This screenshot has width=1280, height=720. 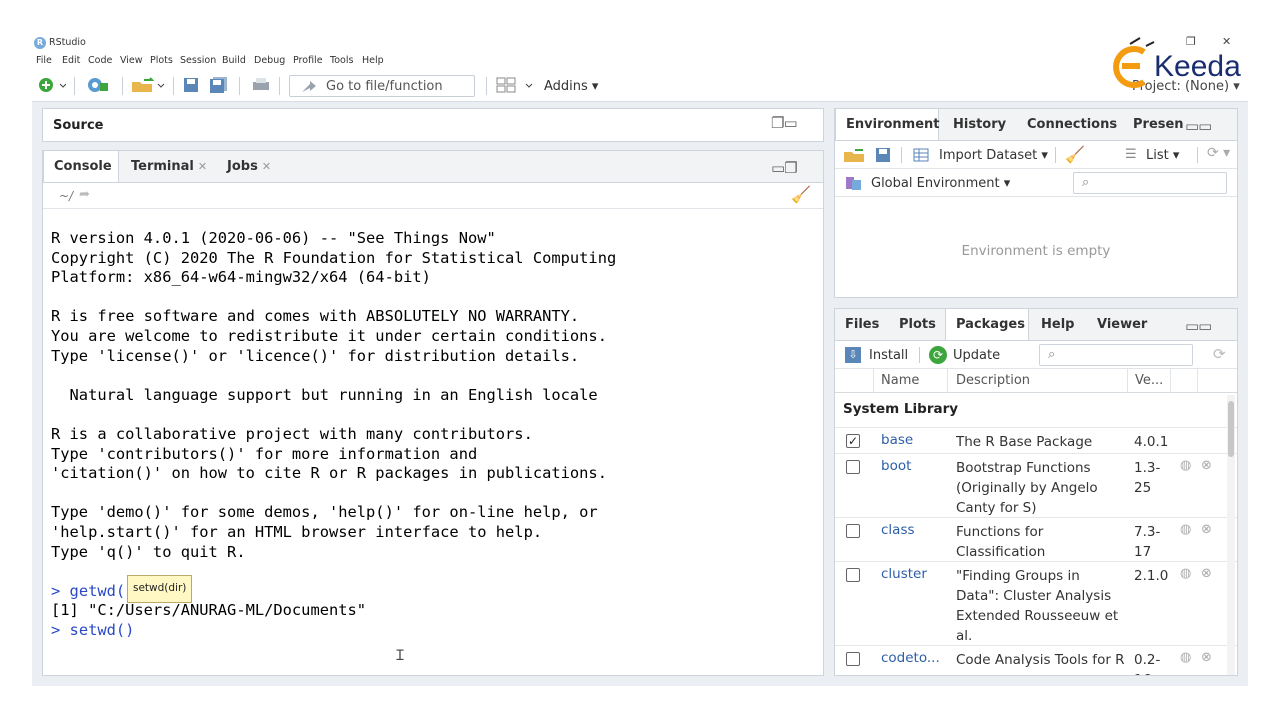 What do you see at coordinates (40, 43) in the screenshot?
I see `rstudio-logo-icon: R` at bounding box center [40, 43].